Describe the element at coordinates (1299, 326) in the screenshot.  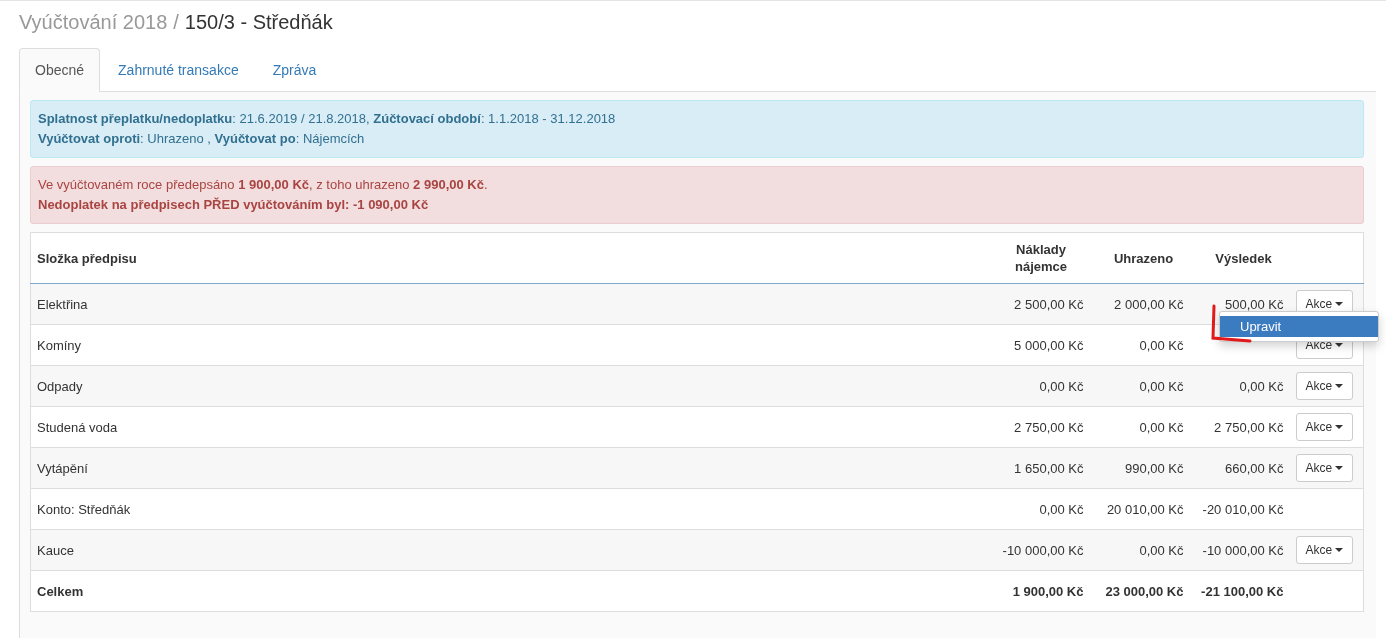
I see `menu-item: Upravit` at that location.